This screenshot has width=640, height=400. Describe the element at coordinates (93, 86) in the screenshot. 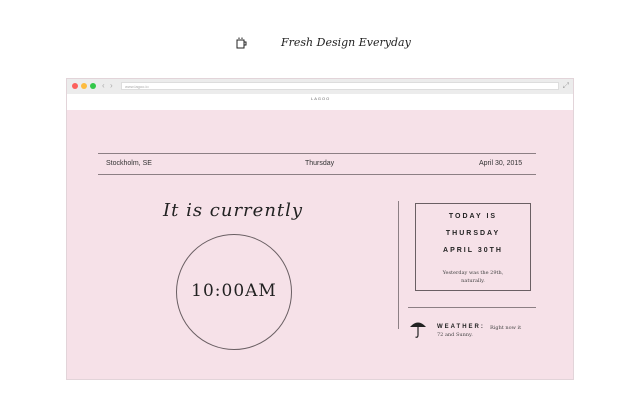

I see `maximize-window-button` at that location.